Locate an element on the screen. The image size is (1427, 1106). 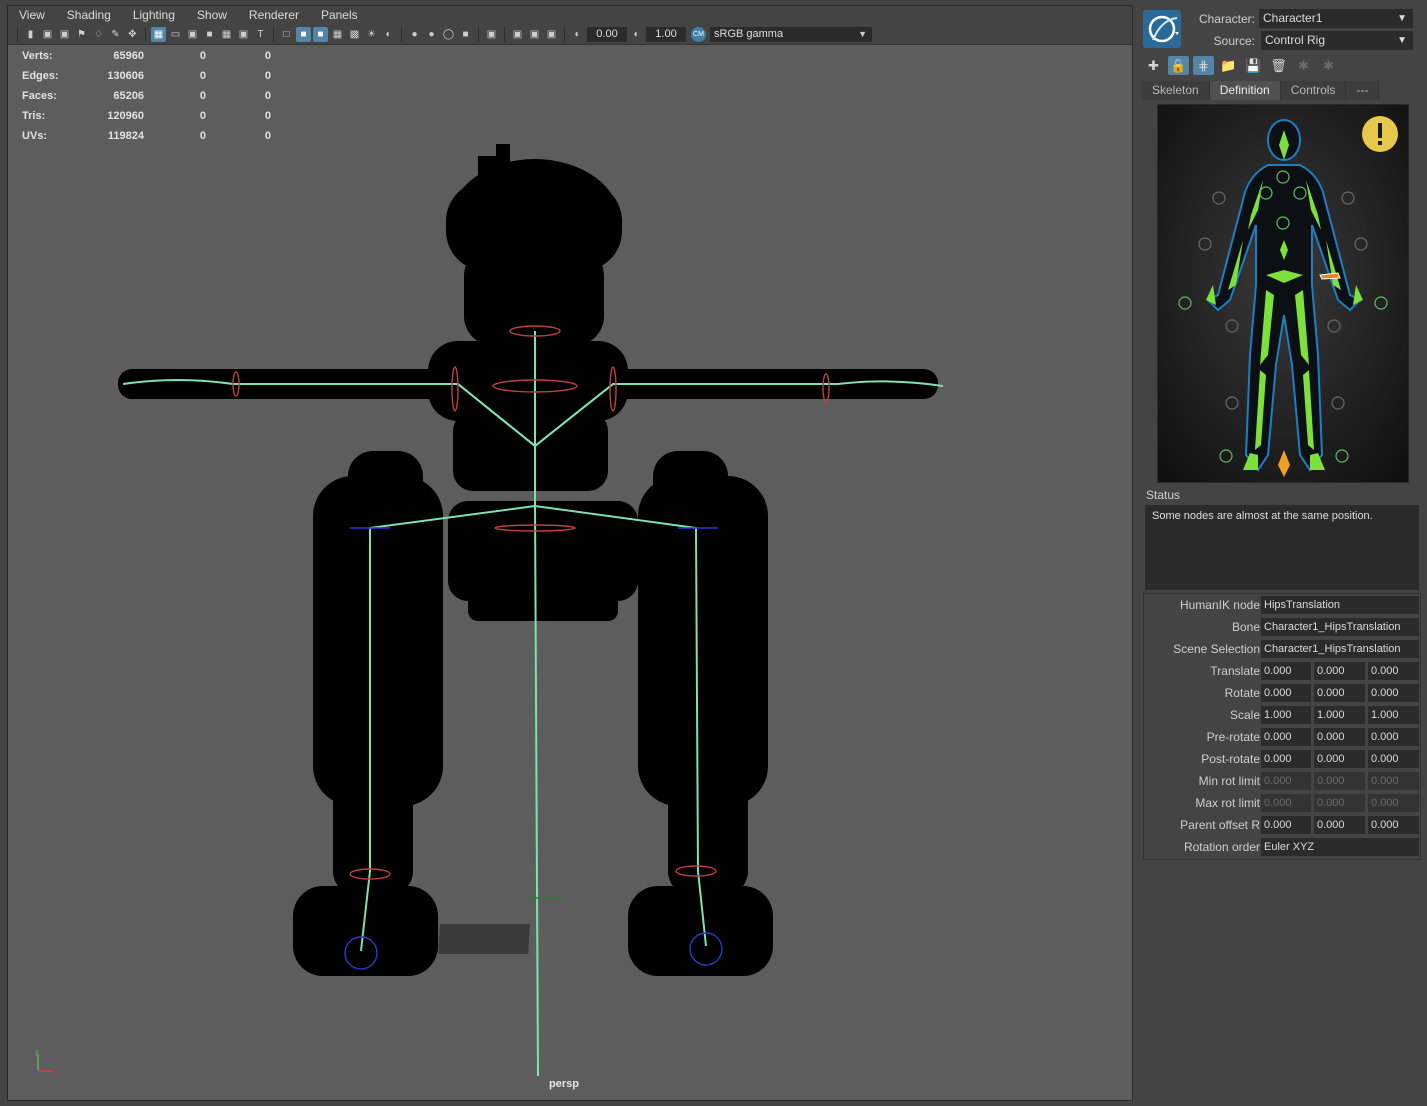
parent-offset-r-label: Parent offset R is located at coordinates (1220, 825).